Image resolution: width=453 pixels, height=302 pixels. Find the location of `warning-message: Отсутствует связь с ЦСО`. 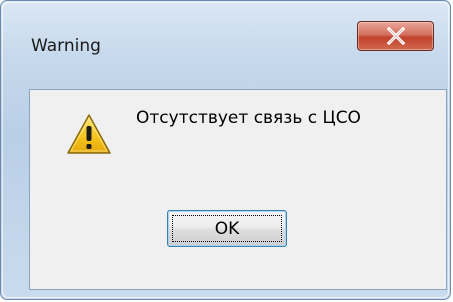

warning-message: Отсутствует связь с ЦСО is located at coordinates (248, 118).